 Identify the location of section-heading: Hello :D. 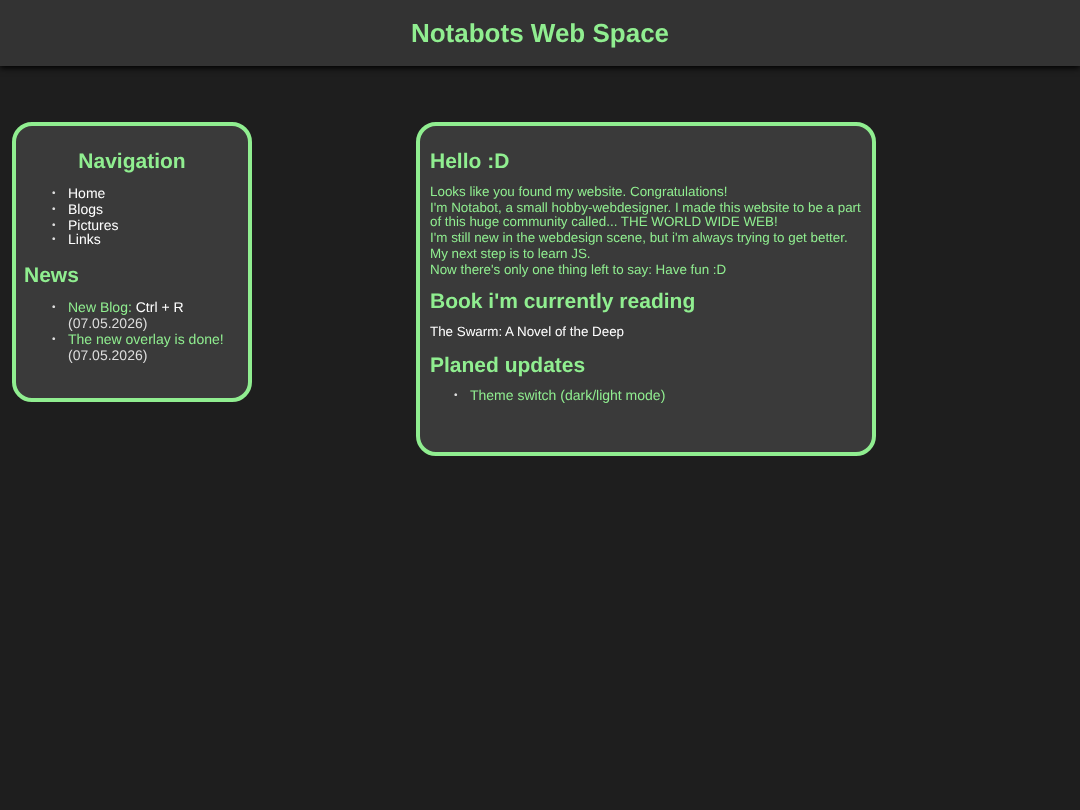
(471, 162).